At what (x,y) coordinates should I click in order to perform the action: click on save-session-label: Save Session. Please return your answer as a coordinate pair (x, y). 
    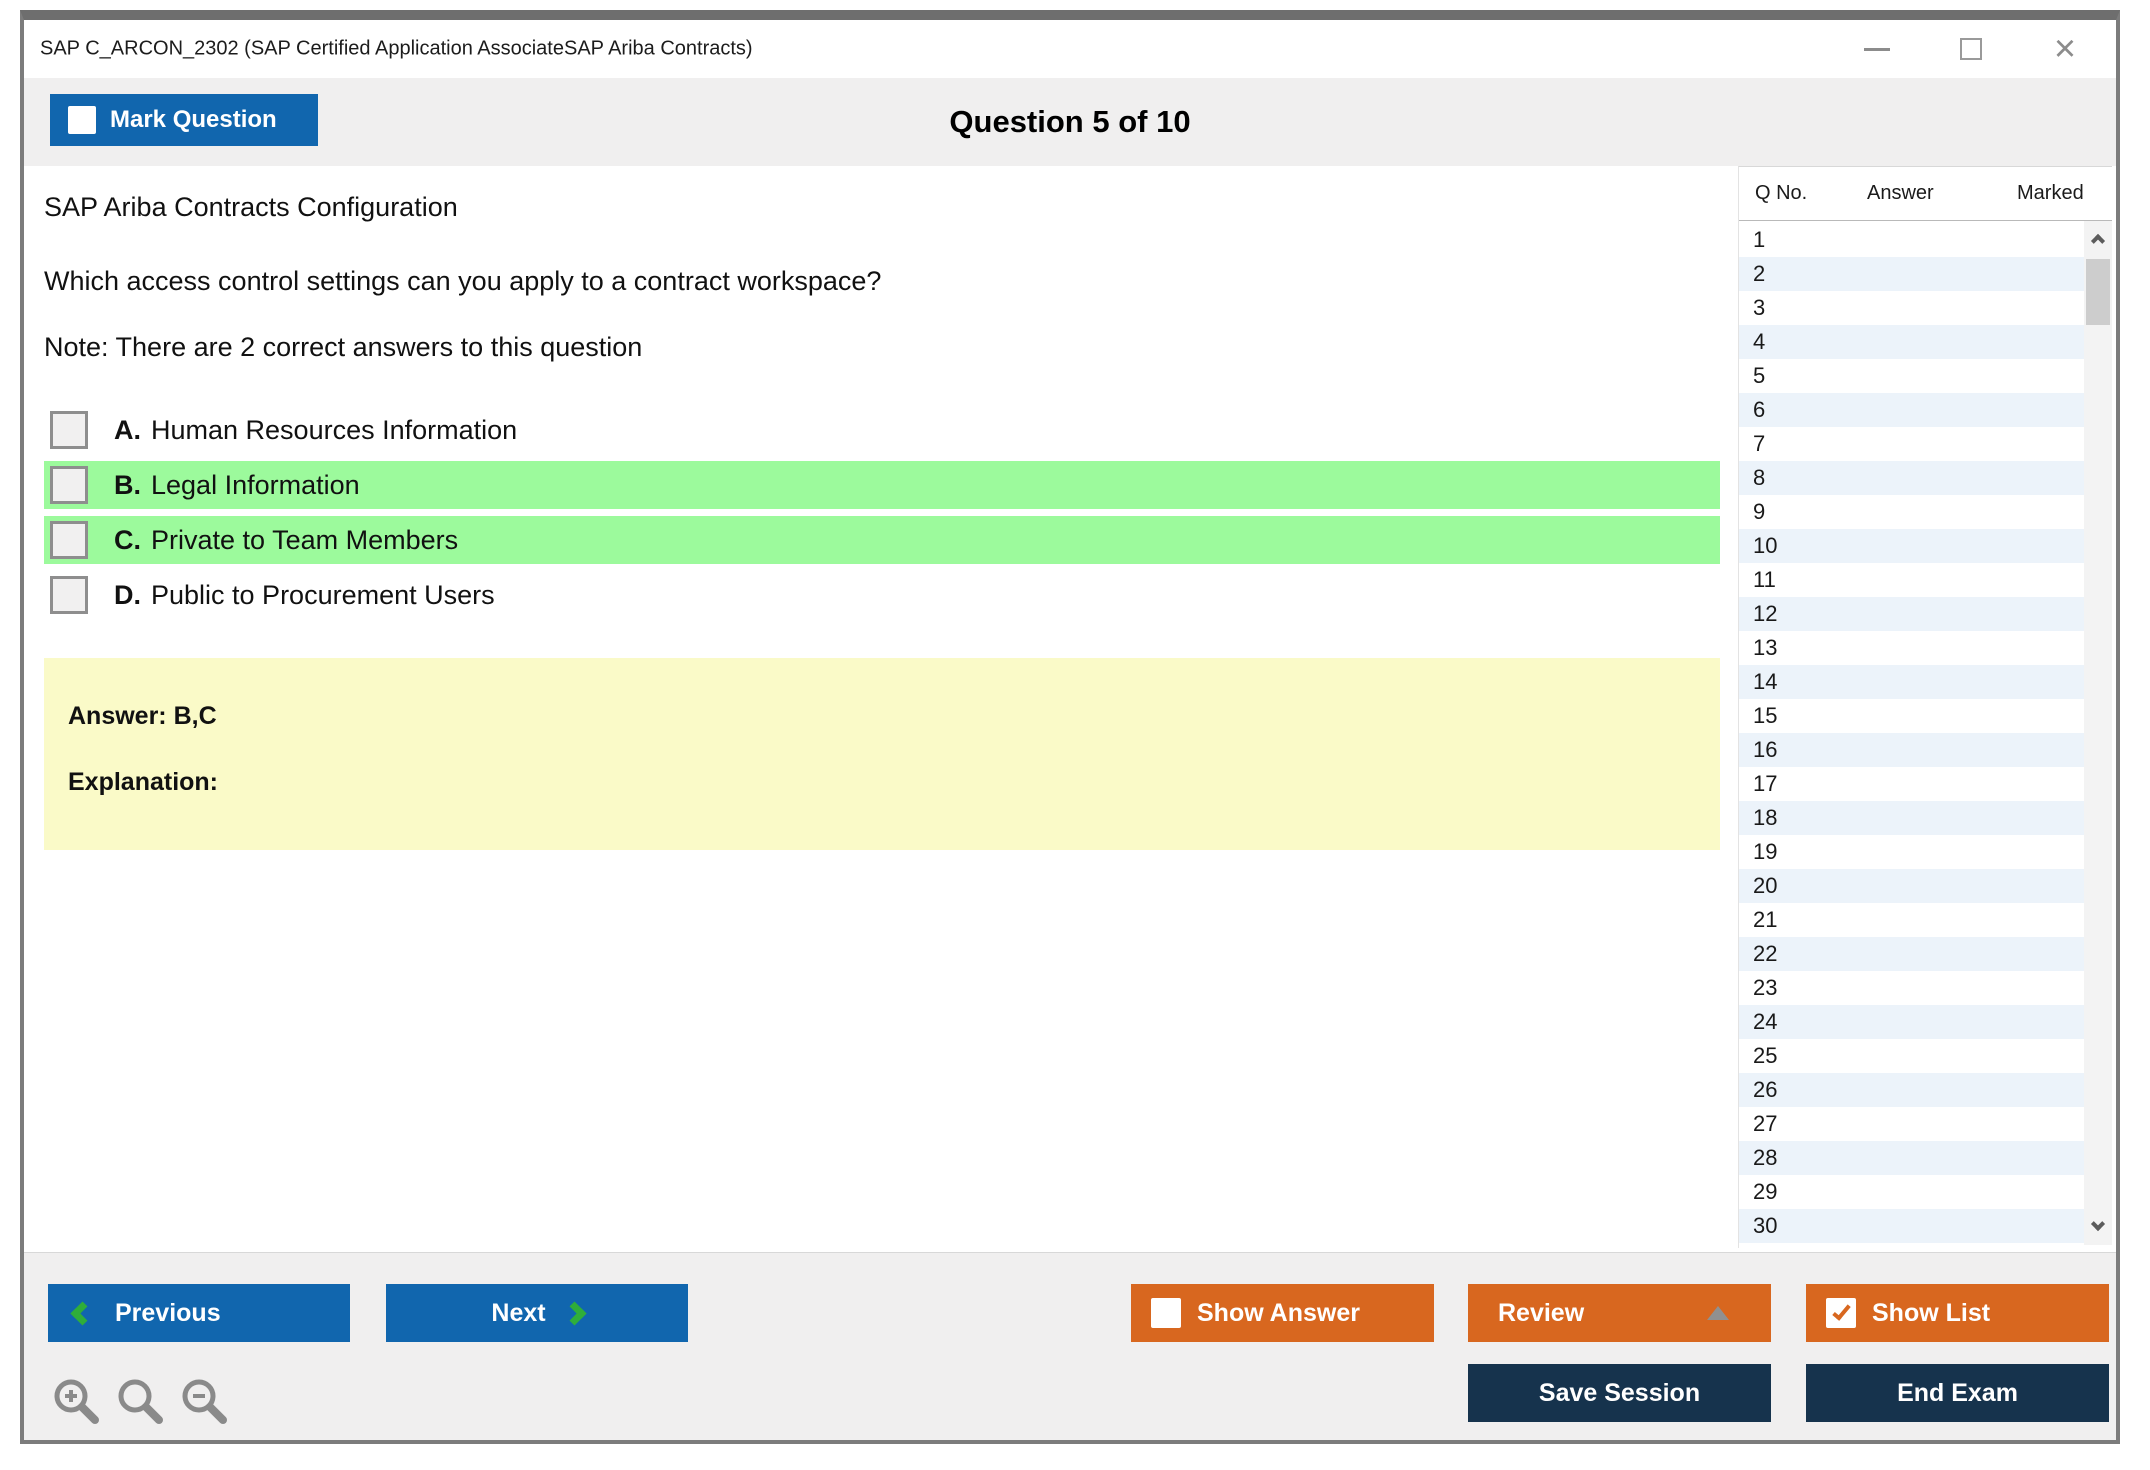
    Looking at the image, I should click on (1619, 1392).